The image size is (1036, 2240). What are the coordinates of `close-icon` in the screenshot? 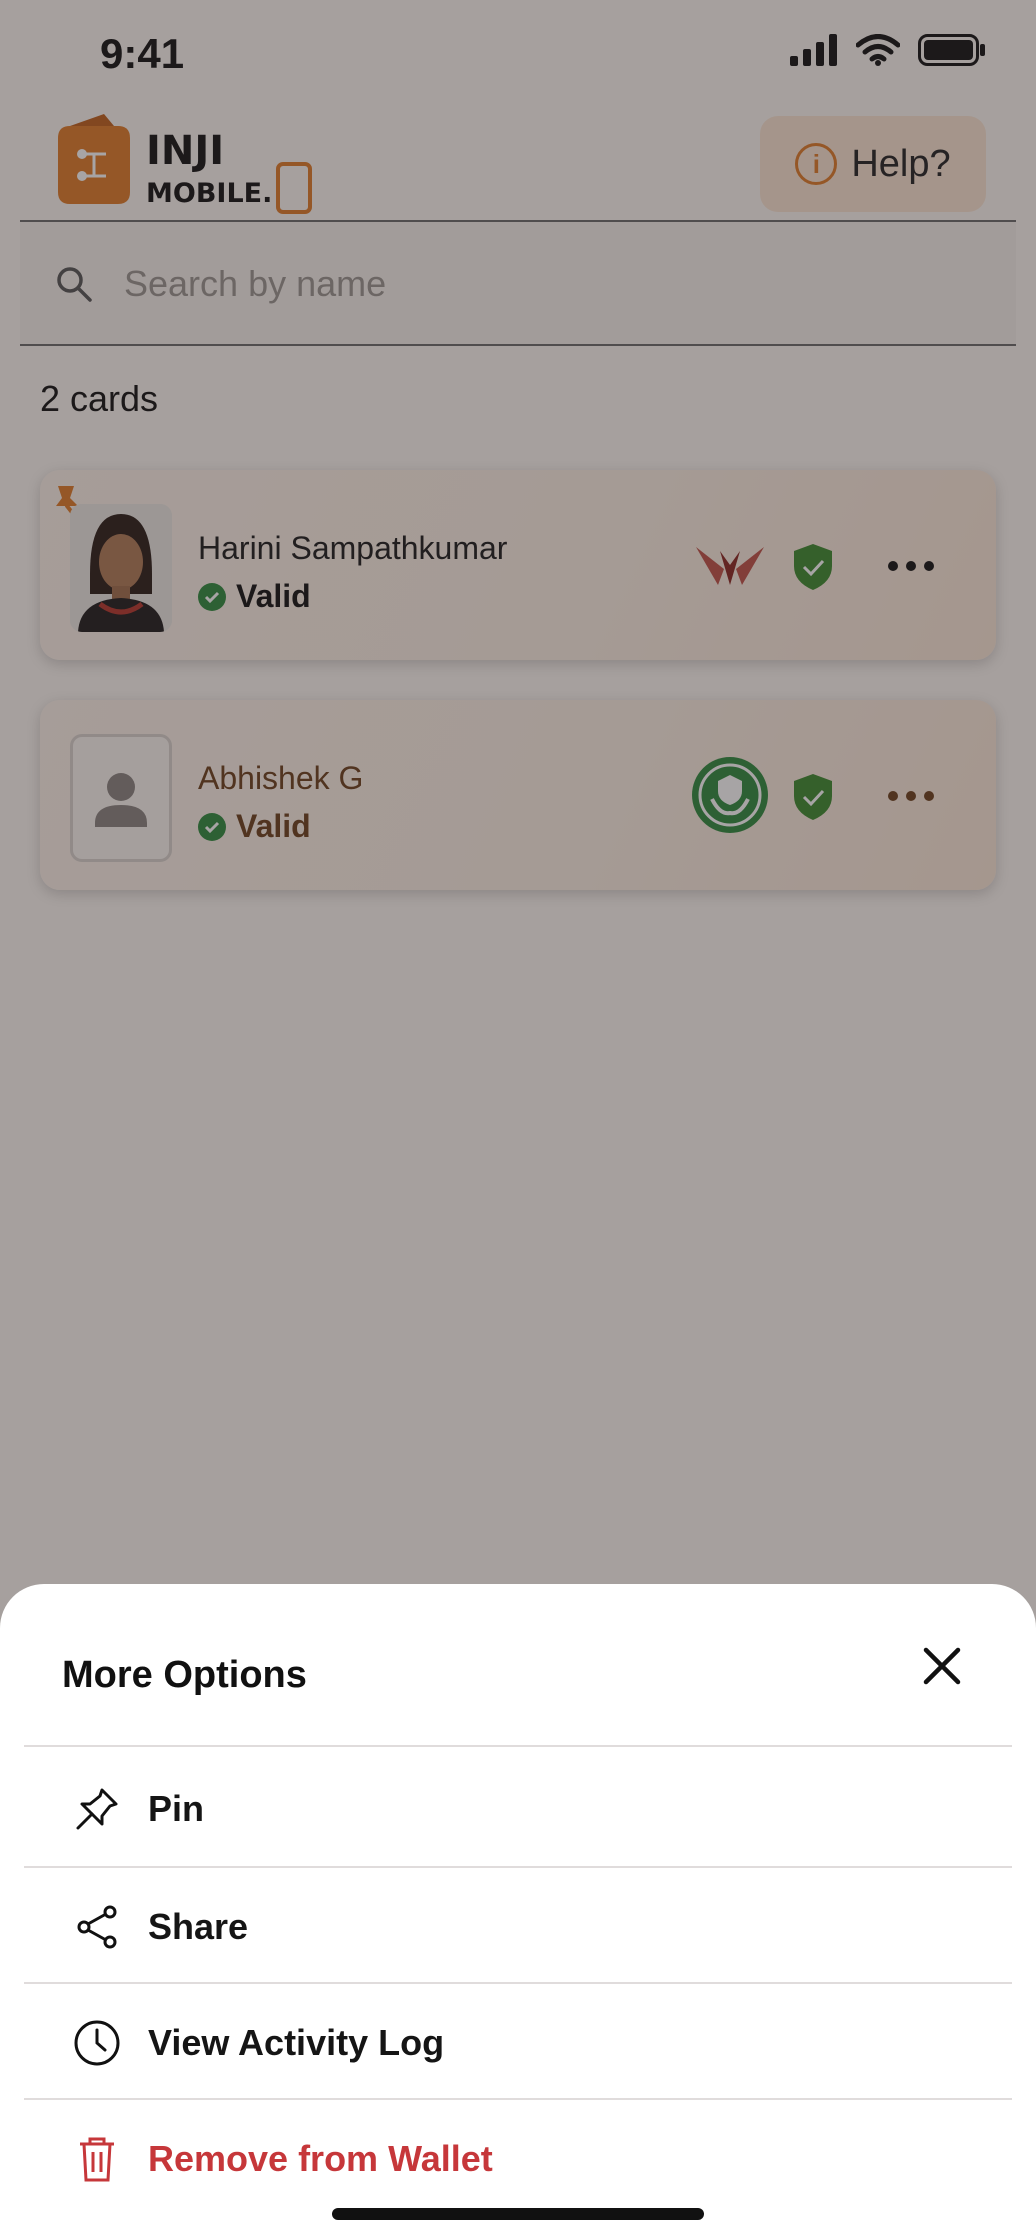 It's located at (942, 1666).